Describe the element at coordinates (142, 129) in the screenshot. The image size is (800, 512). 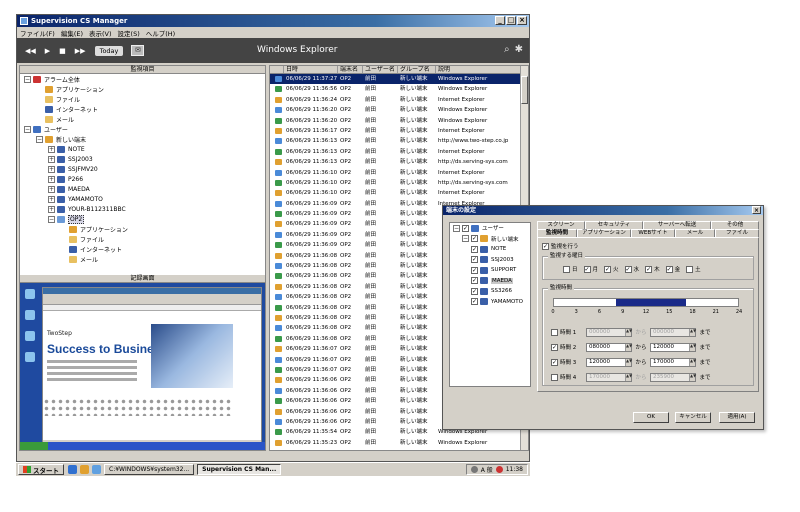
I see `tree-node: − ユーザー` at that location.